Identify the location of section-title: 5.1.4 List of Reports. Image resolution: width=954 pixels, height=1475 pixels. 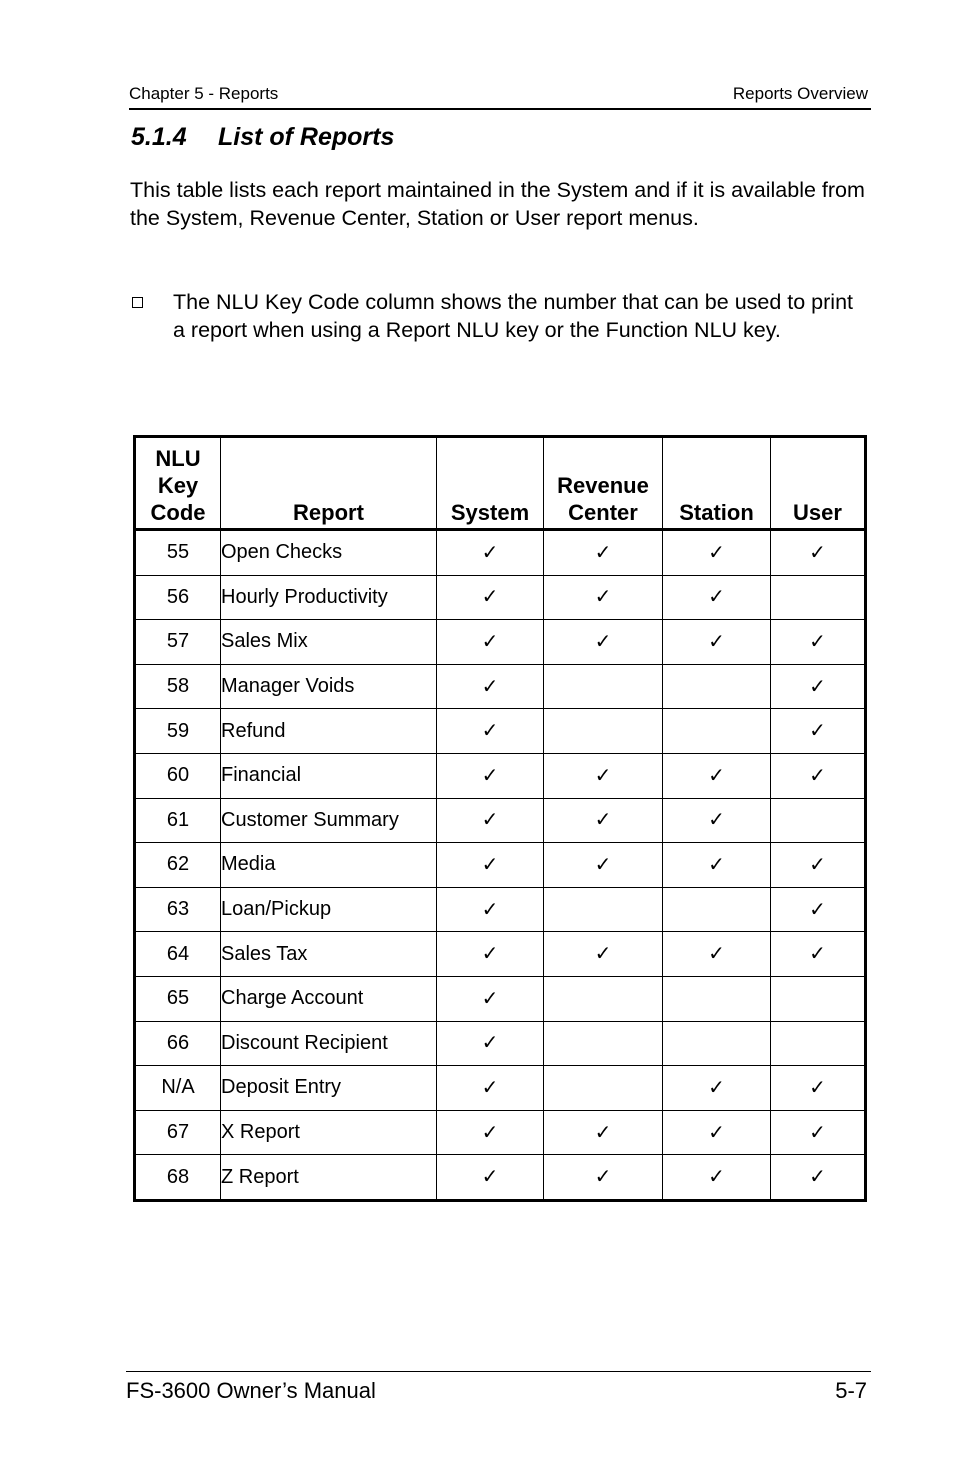
(262, 137).